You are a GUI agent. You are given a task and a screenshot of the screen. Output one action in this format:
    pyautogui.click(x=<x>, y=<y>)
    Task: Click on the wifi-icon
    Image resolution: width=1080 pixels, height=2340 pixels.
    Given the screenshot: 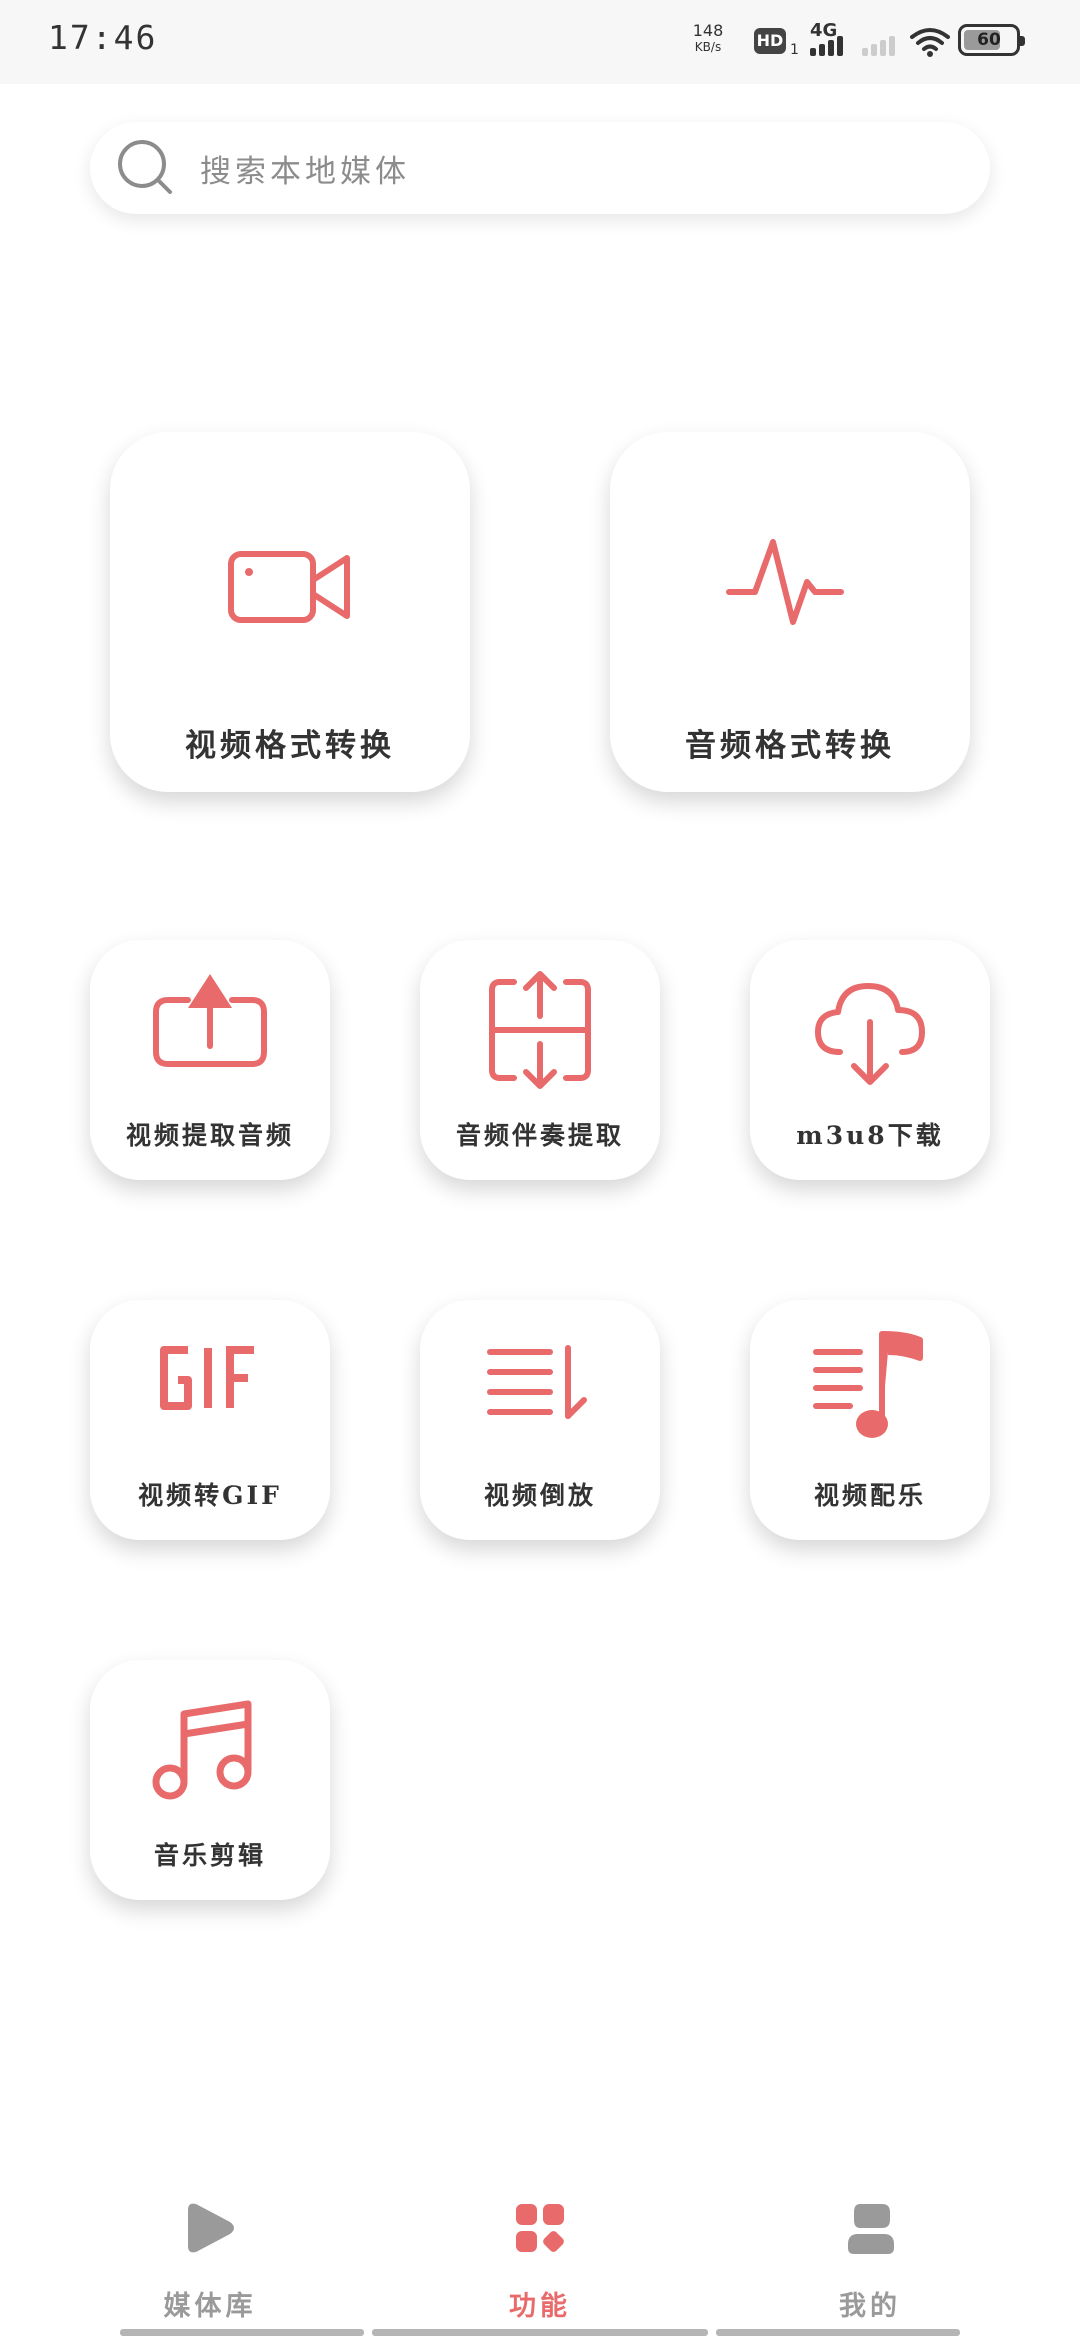 What is the action you would take?
    pyautogui.click(x=930, y=42)
    